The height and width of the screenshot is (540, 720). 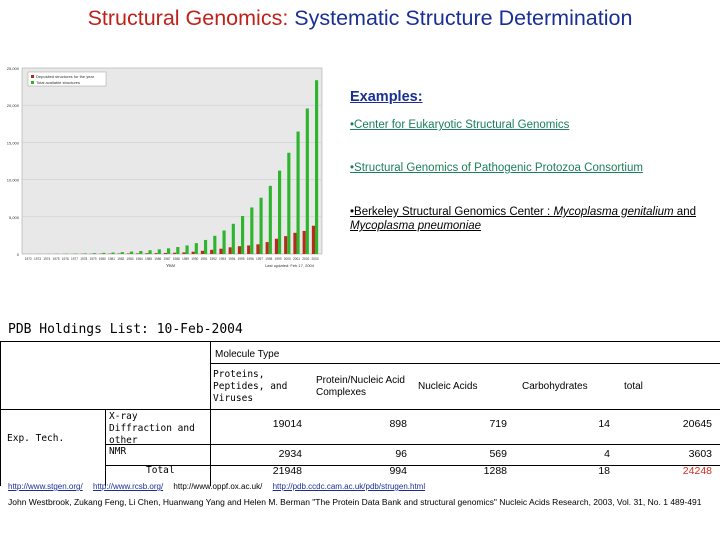 I want to click on x-tick-label: 1992, so click(x=213, y=259).